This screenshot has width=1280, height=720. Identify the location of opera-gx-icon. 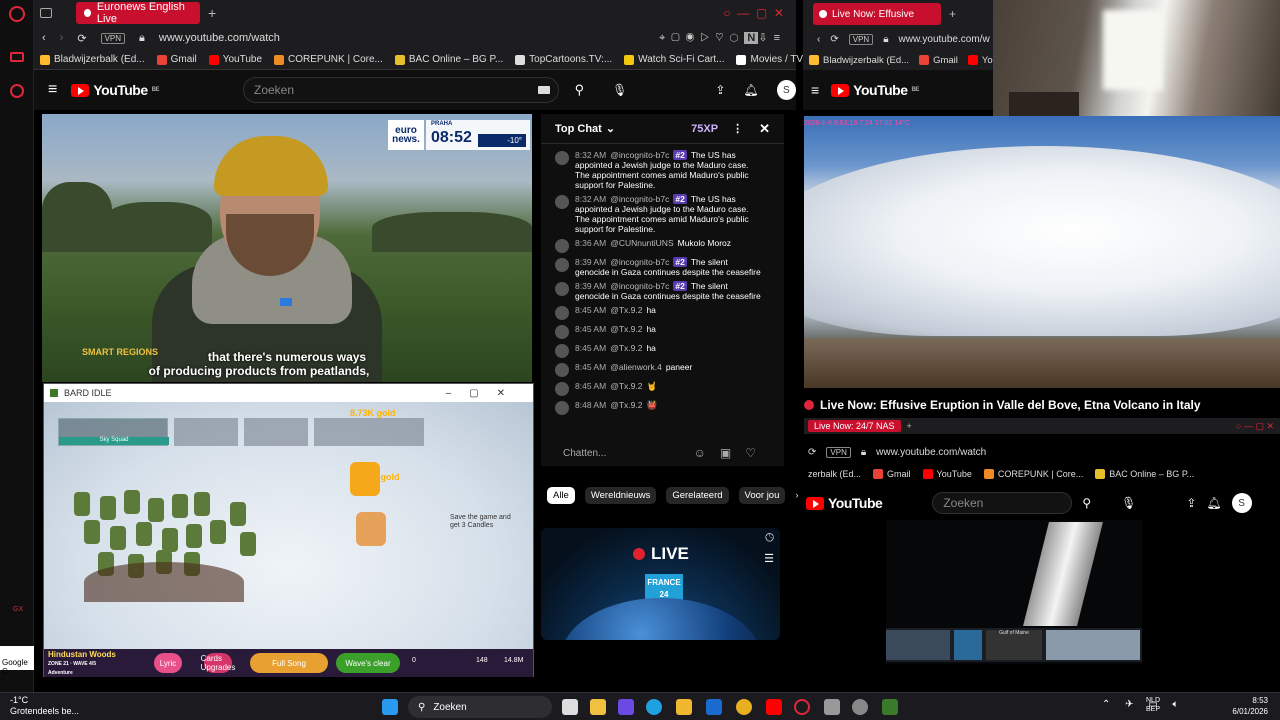
(802, 707).